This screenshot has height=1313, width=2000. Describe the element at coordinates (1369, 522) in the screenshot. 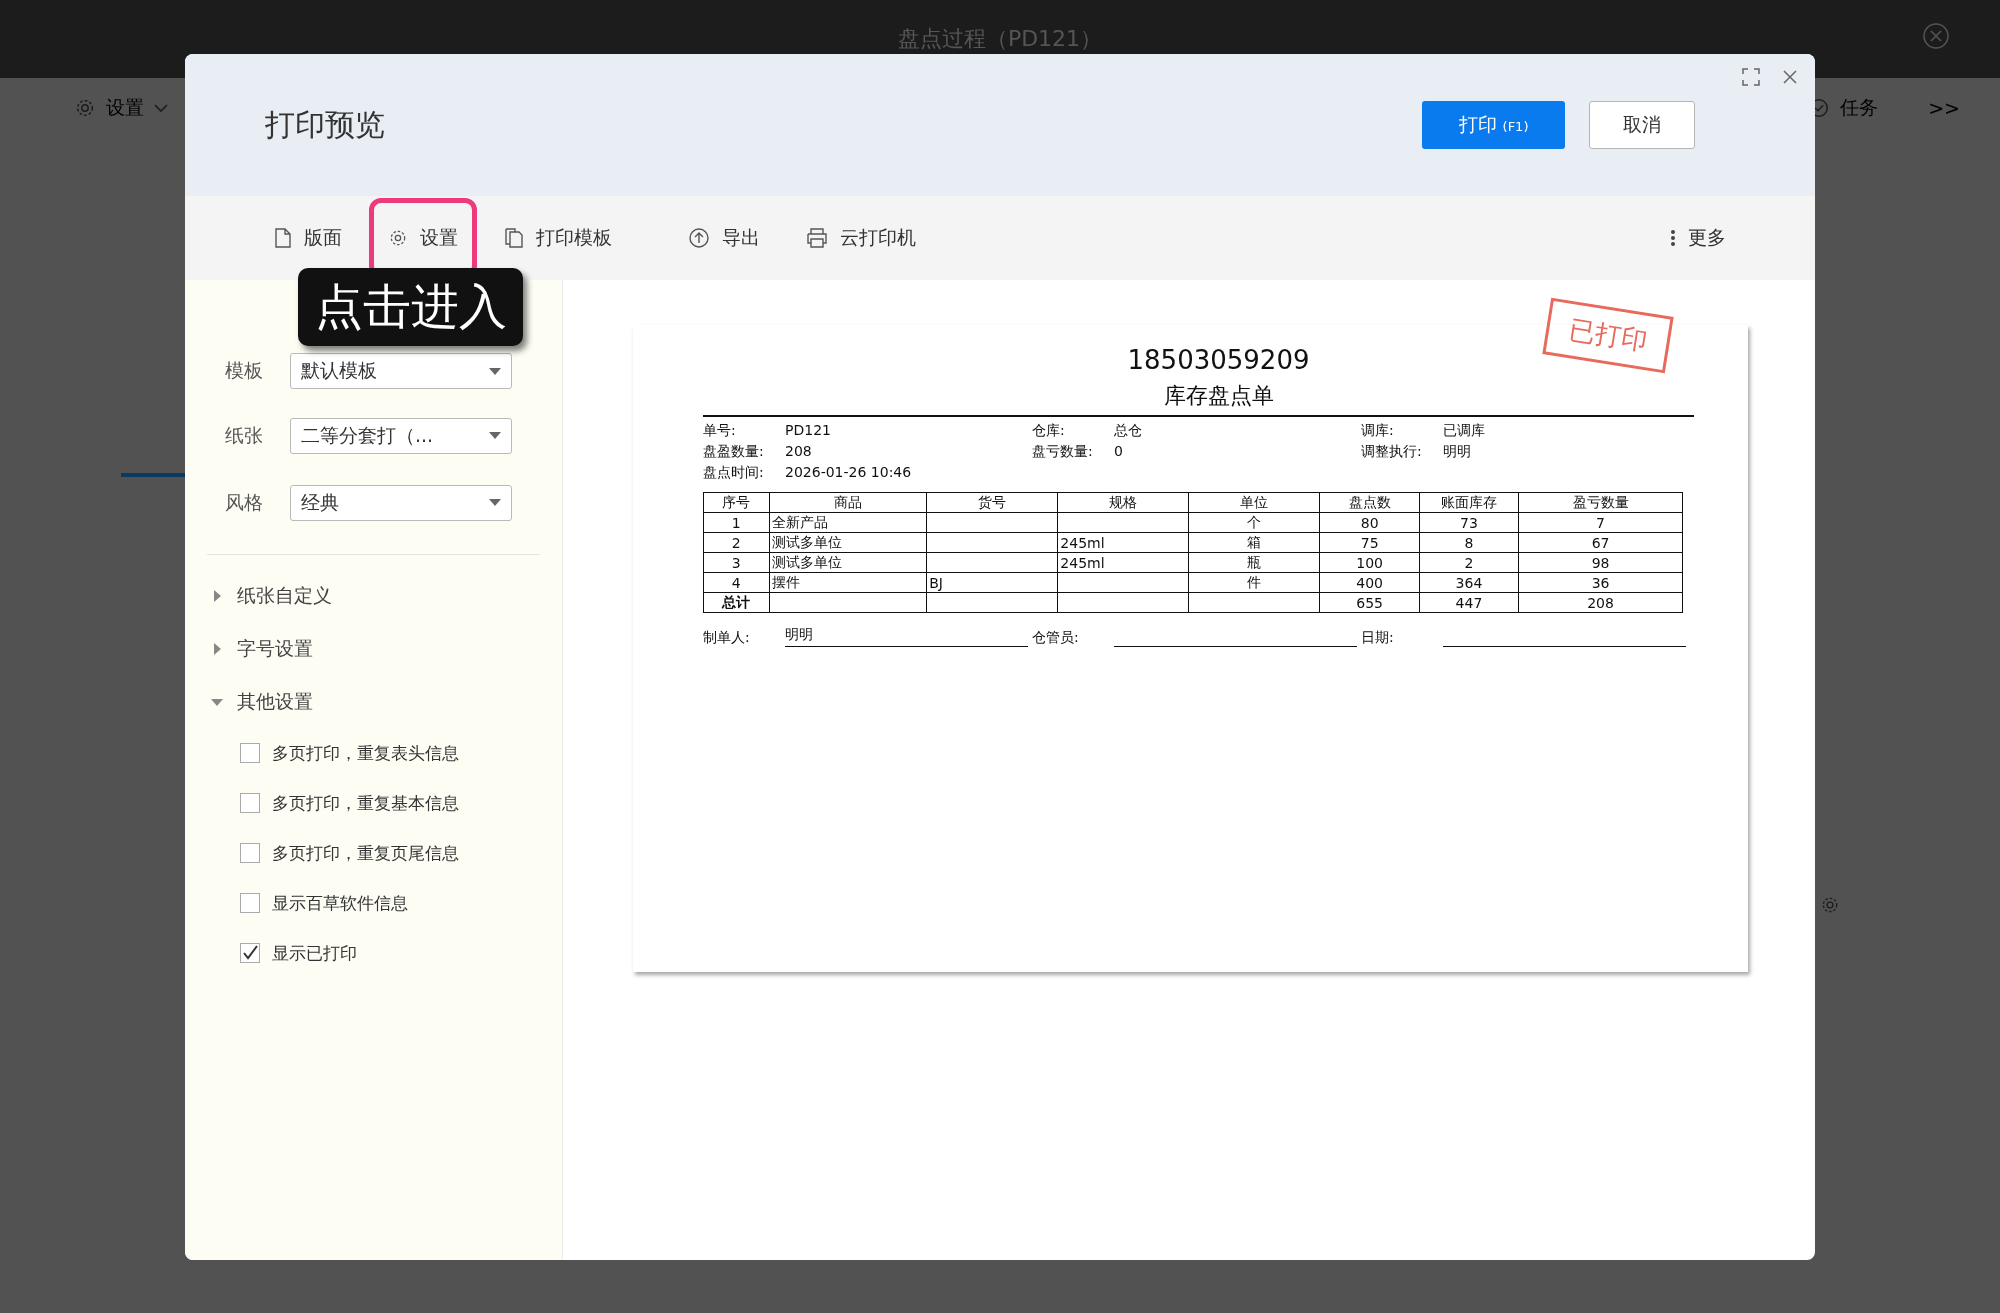

I see `table-cell: 80` at that location.